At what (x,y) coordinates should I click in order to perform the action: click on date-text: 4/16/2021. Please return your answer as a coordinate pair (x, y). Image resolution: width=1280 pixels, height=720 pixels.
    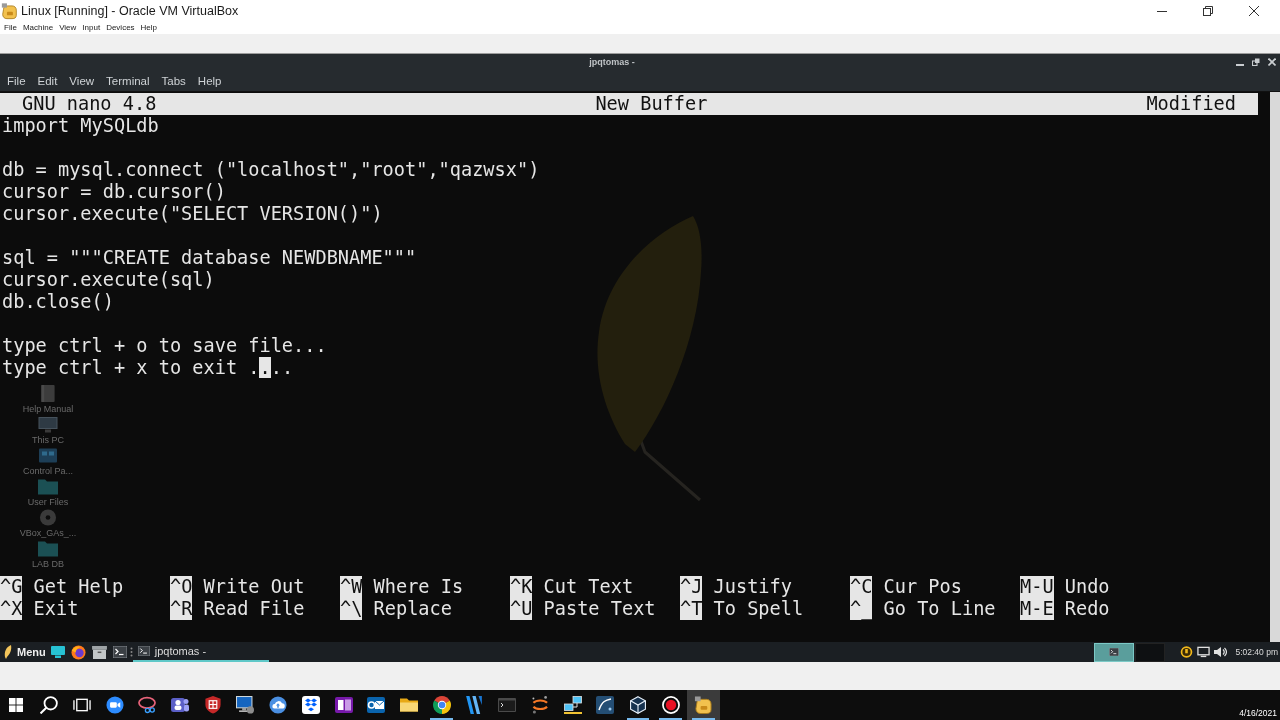
    Looking at the image, I should click on (1258, 713).